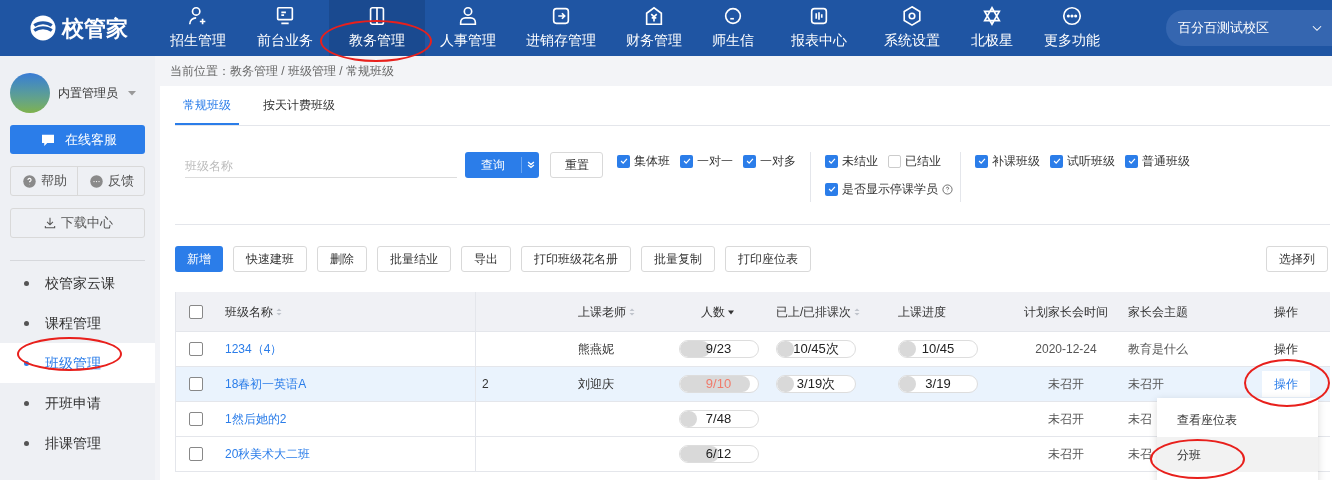  I want to click on column-header: 上课进度, so click(922, 311).